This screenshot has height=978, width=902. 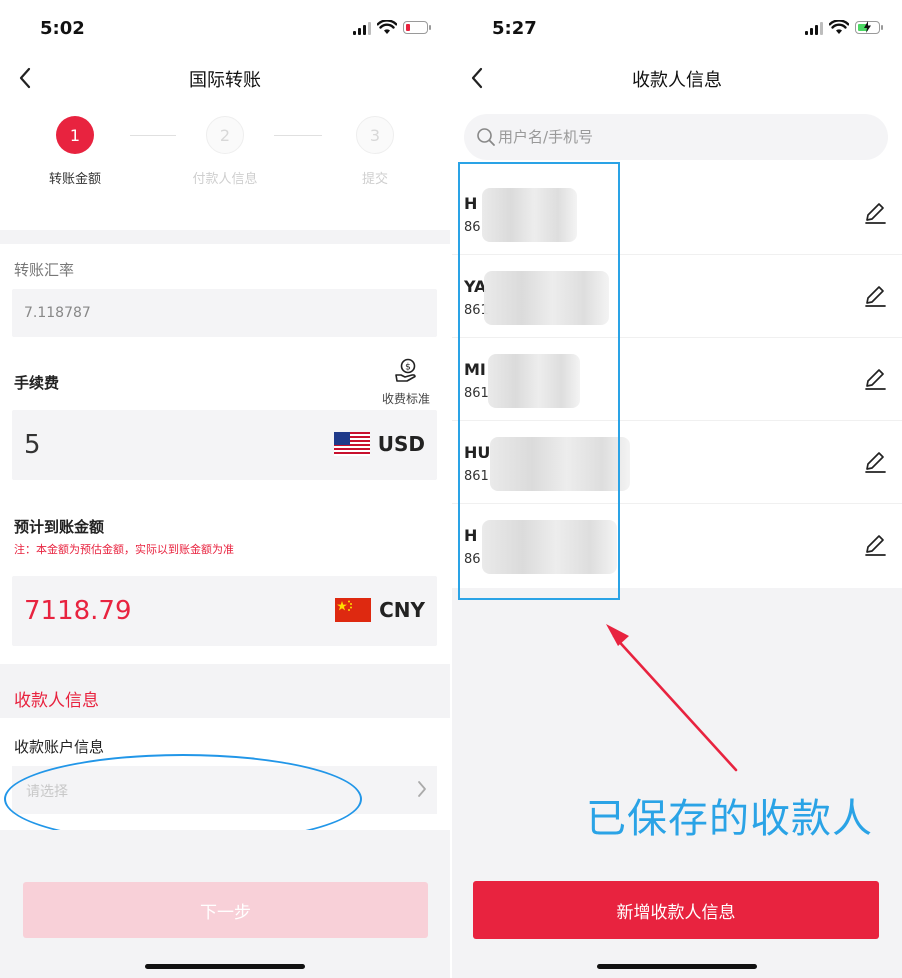 What do you see at coordinates (477, 452) in the screenshot?
I see `recipient-name: HU` at bounding box center [477, 452].